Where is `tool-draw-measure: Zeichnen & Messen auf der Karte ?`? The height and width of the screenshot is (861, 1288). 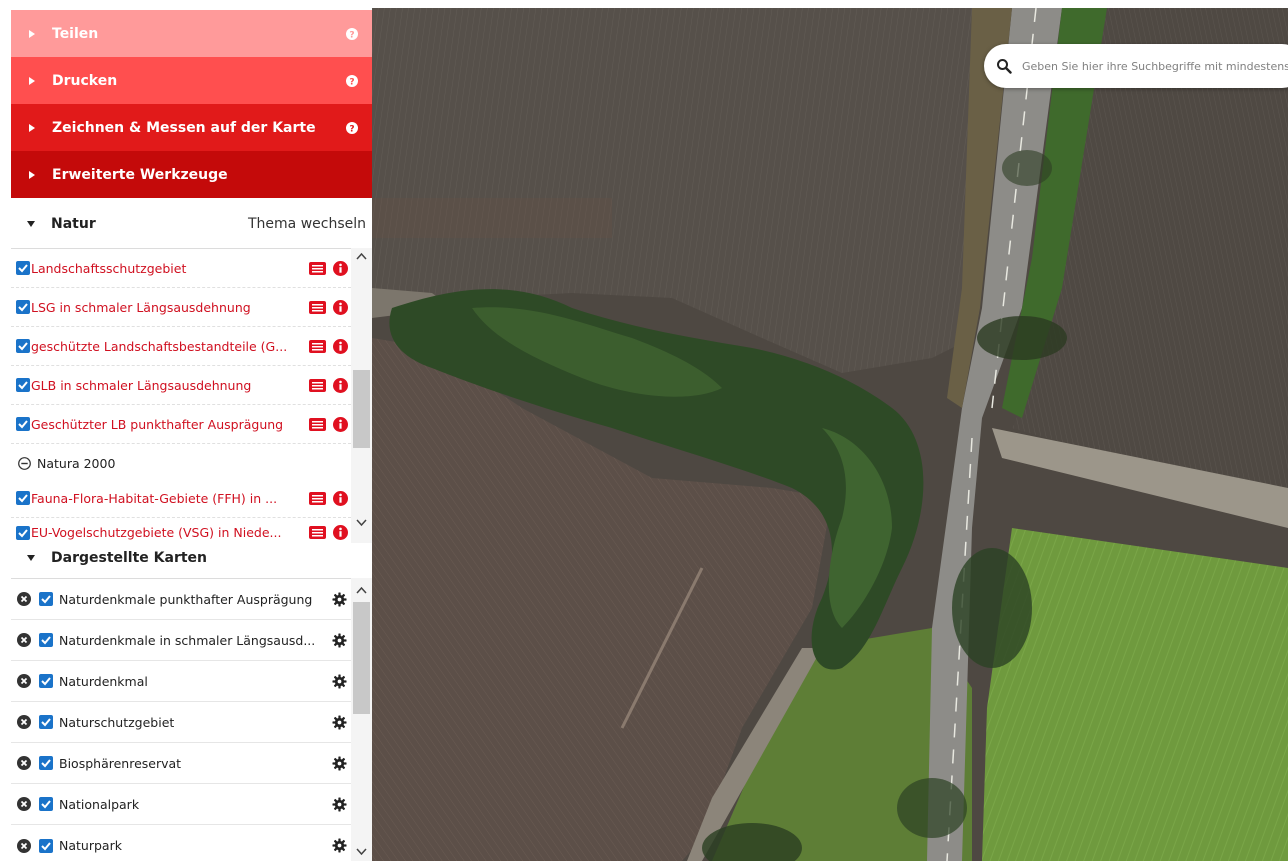
tool-draw-measure: Zeichnen & Messen auf der Karte ? is located at coordinates (191, 127).